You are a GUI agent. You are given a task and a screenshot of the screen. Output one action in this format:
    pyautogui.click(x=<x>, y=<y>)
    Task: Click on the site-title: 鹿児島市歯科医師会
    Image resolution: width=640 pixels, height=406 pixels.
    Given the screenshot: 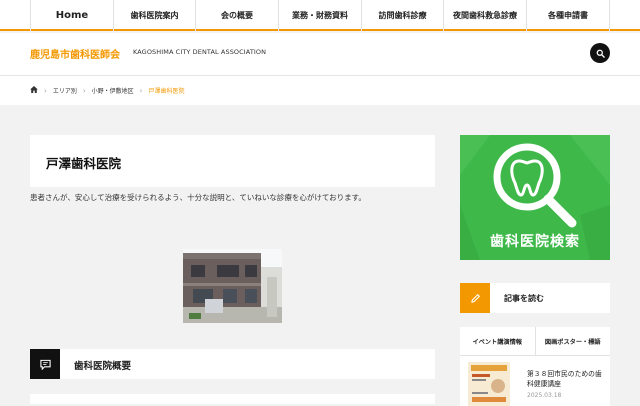 What is the action you would take?
    pyautogui.click(x=75, y=53)
    